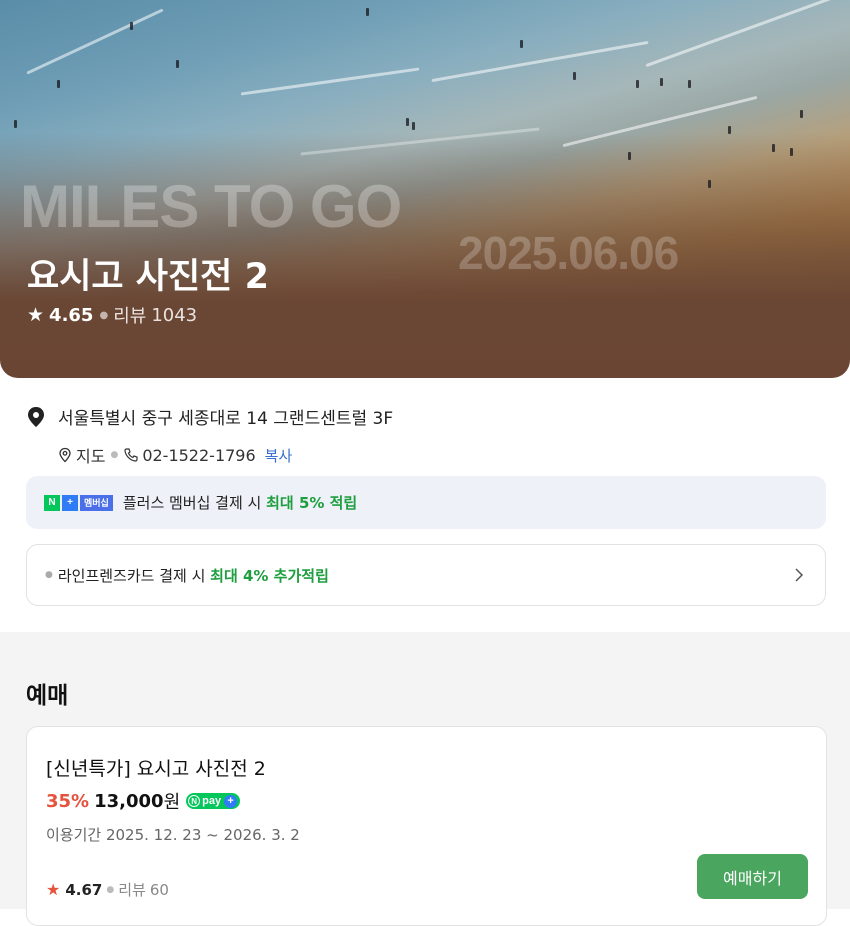 The image size is (850, 926). I want to click on review-count: 60, so click(159, 889).